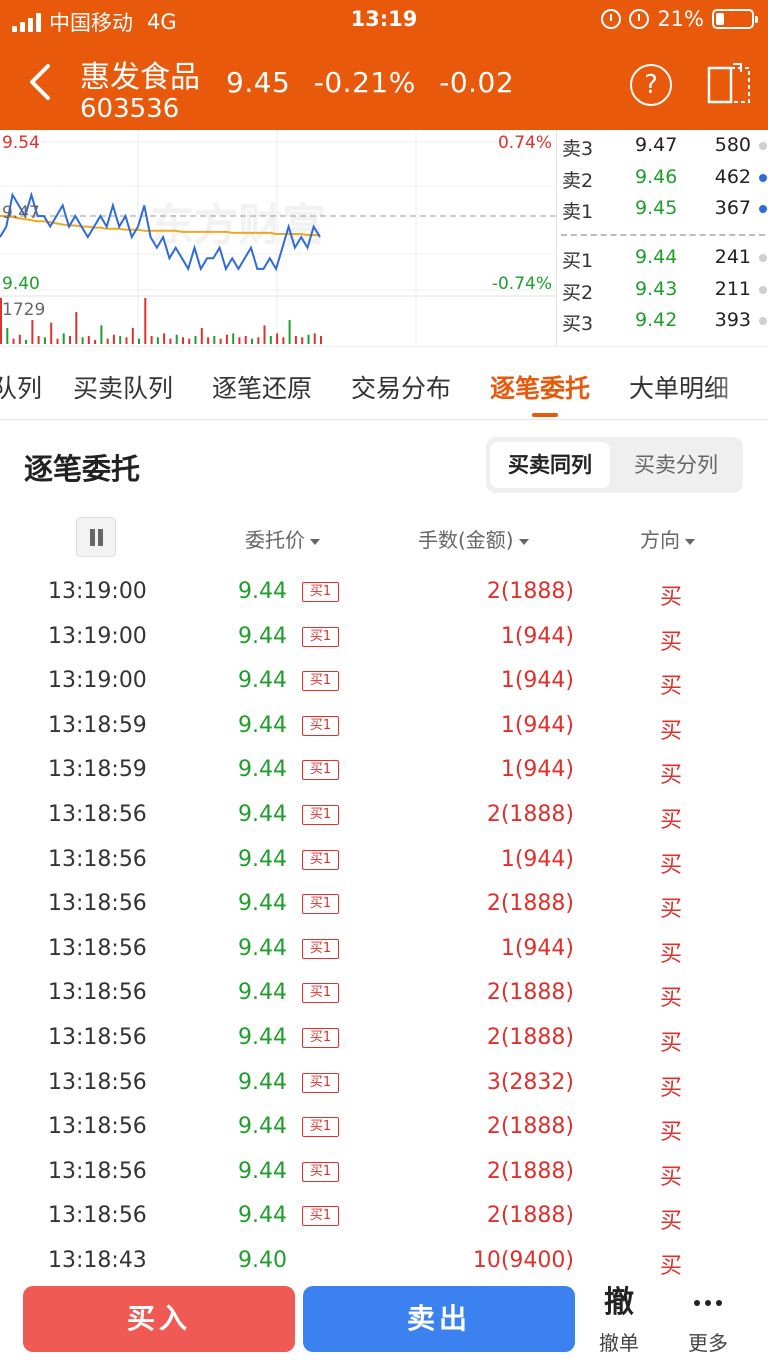 The width and height of the screenshot is (768, 1366). What do you see at coordinates (732, 320) in the screenshot?
I see `book-level-volume: 393` at bounding box center [732, 320].